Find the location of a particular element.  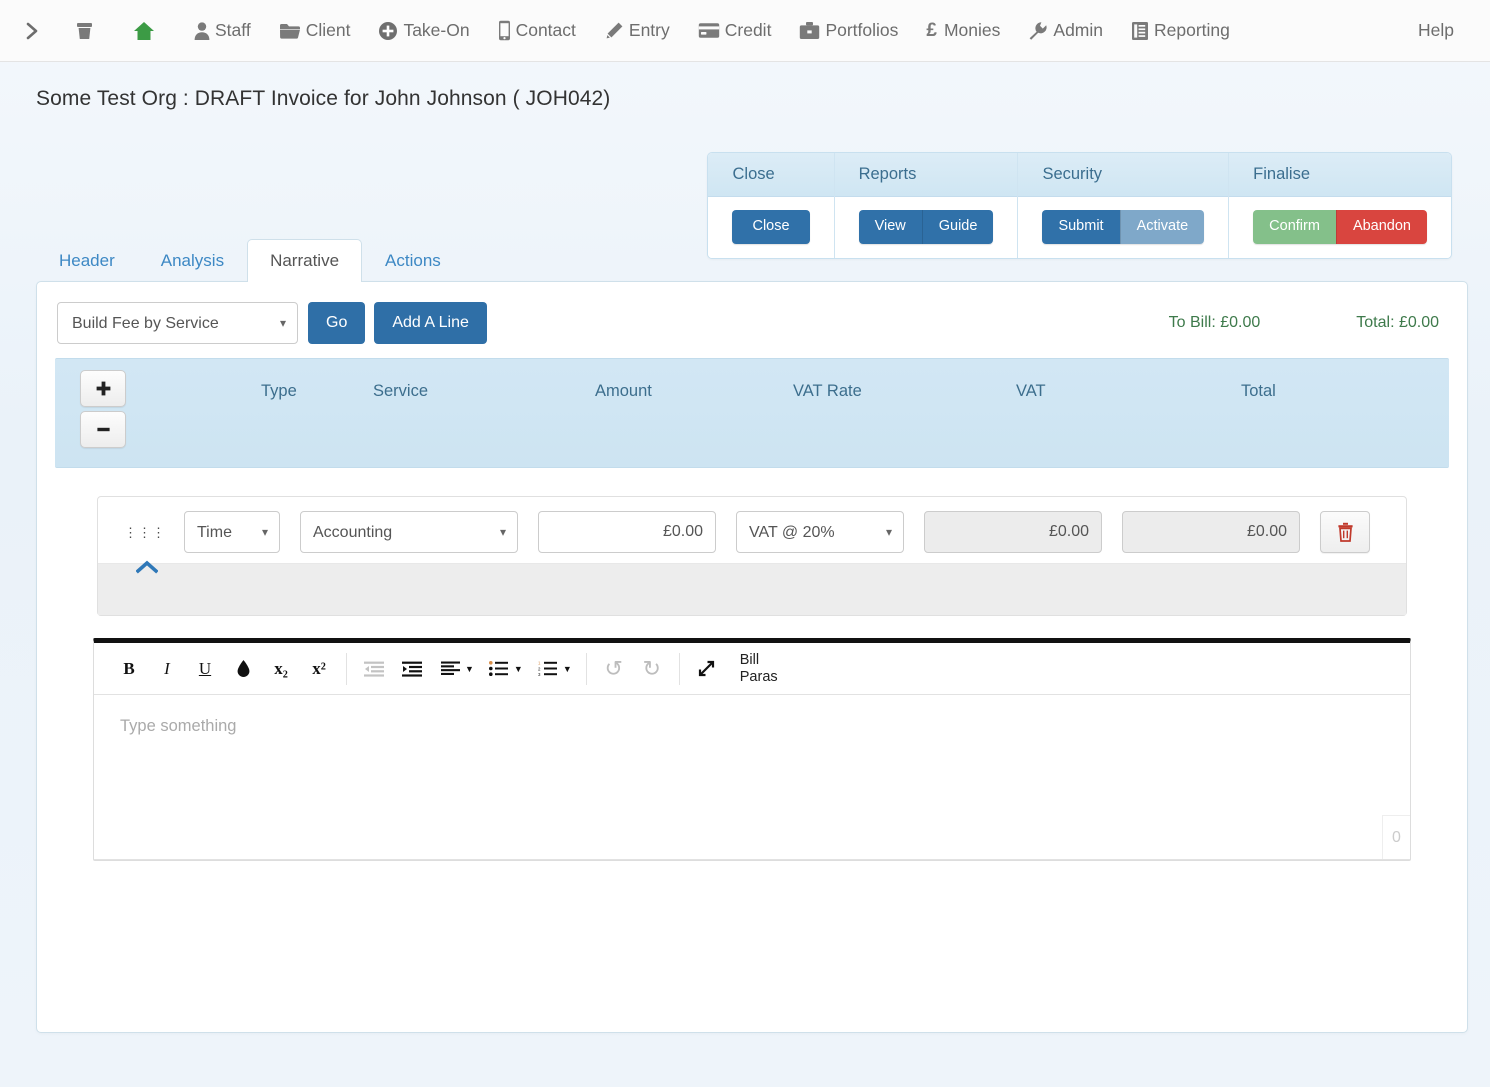

unordered-list-dropdown-caret-icon: ▼ is located at coordinates (518, 669).